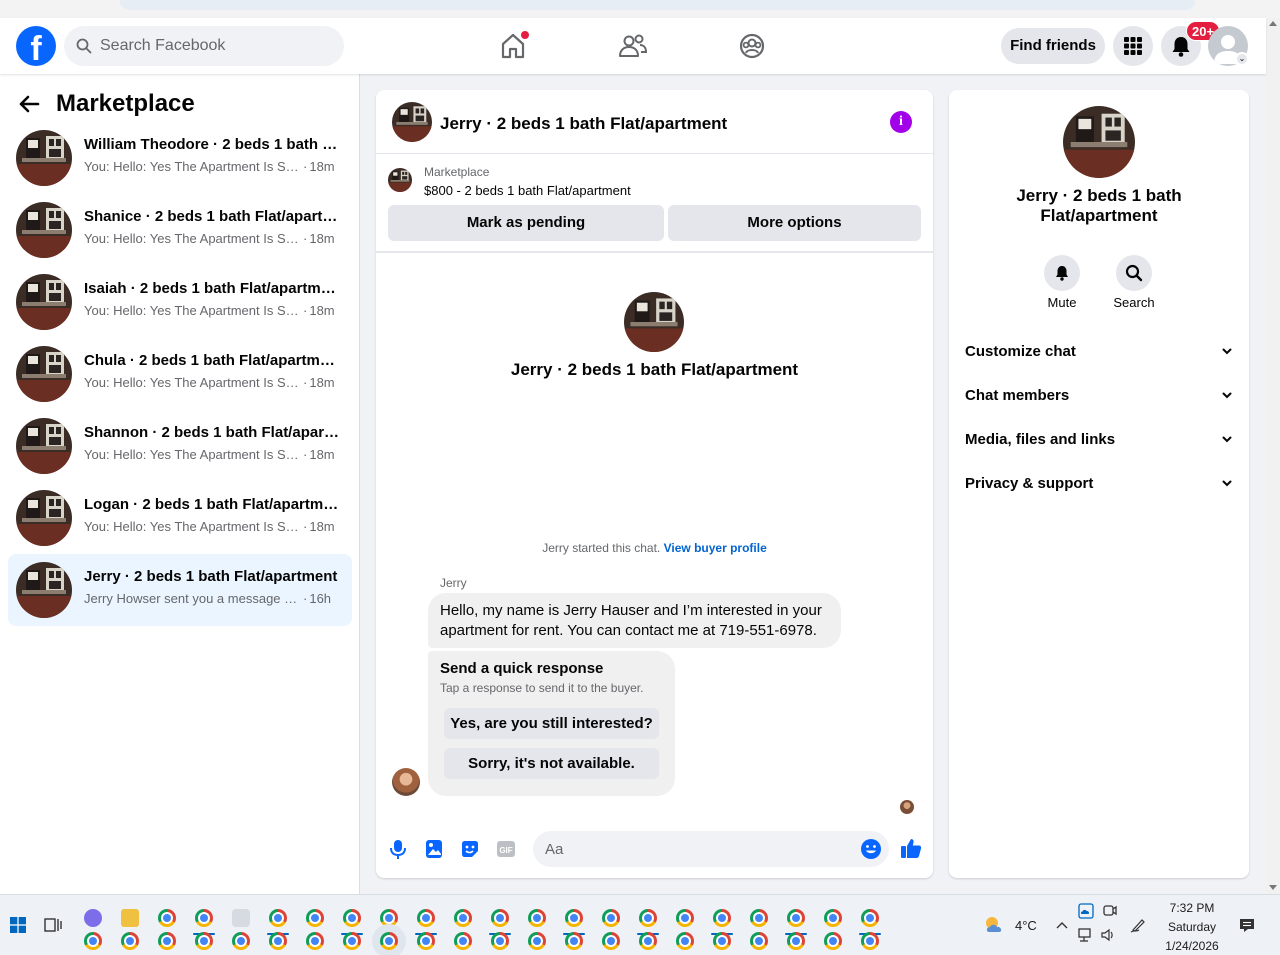 This screenshot has height=955, width=1280. Describe the element at coordinates (1138, 925) in the screenshot. I see `pen-icon` at that location.